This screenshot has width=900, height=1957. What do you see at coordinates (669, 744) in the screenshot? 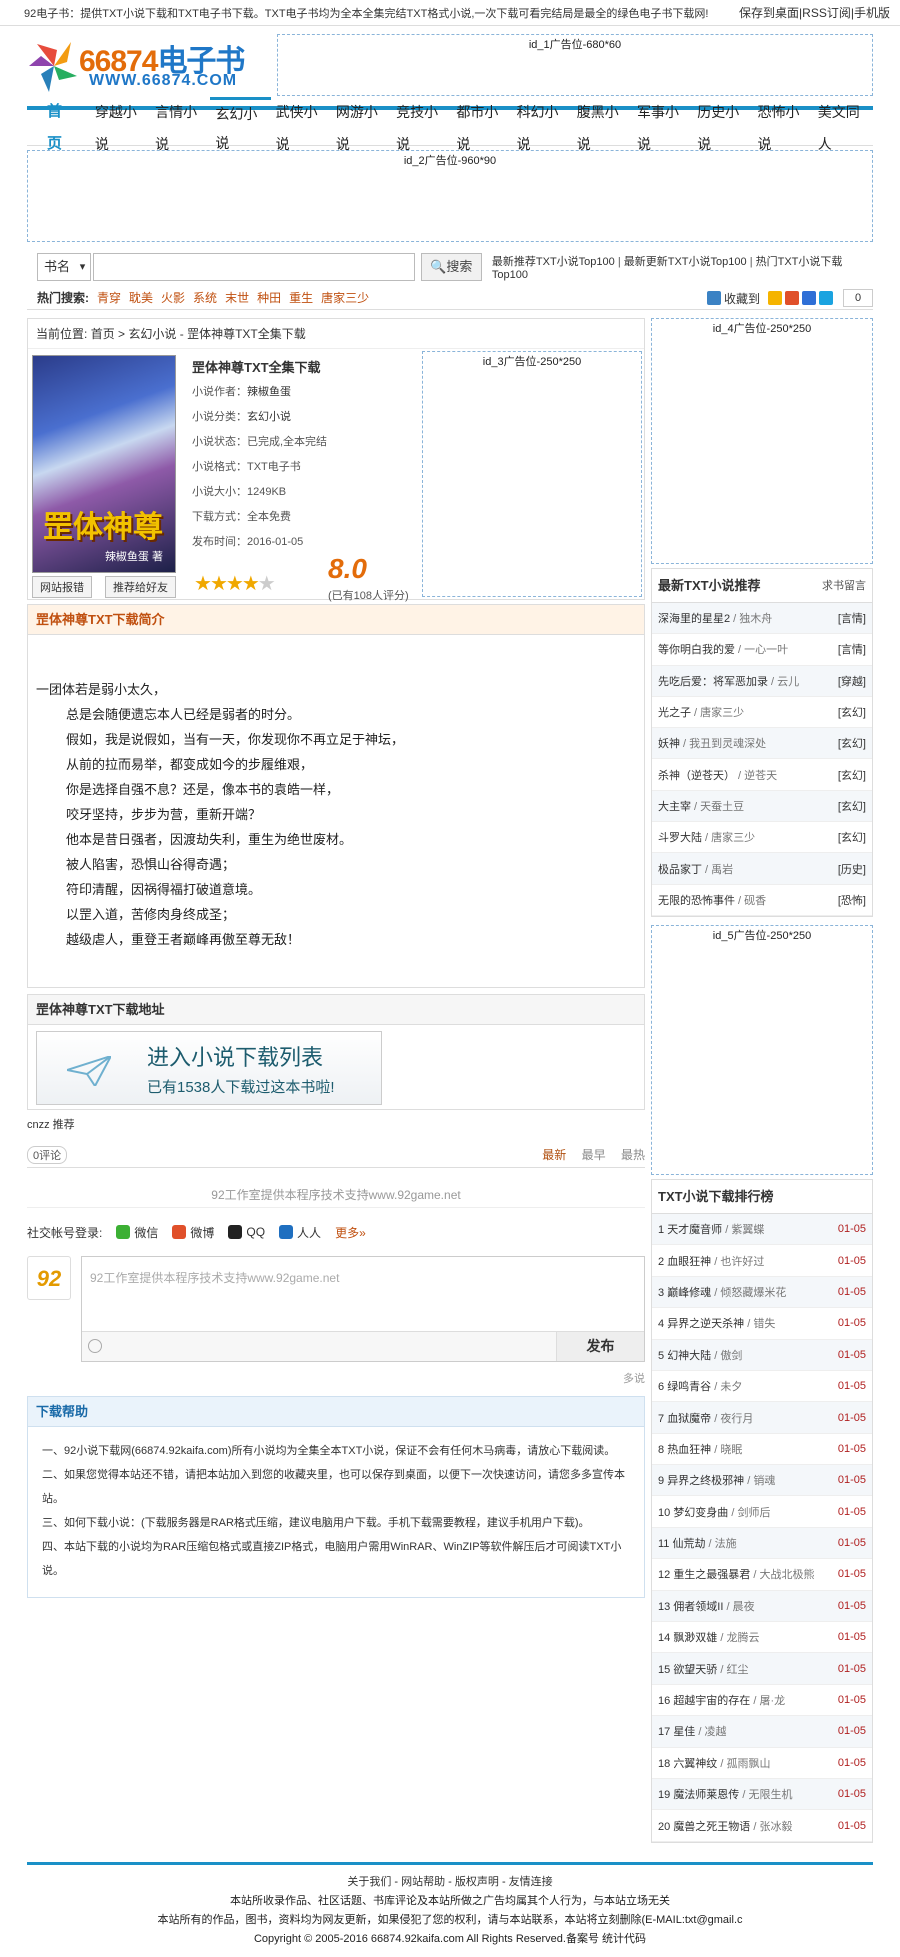
I see `recommend-book-name: 妖神` at bounding box center [669, 744].